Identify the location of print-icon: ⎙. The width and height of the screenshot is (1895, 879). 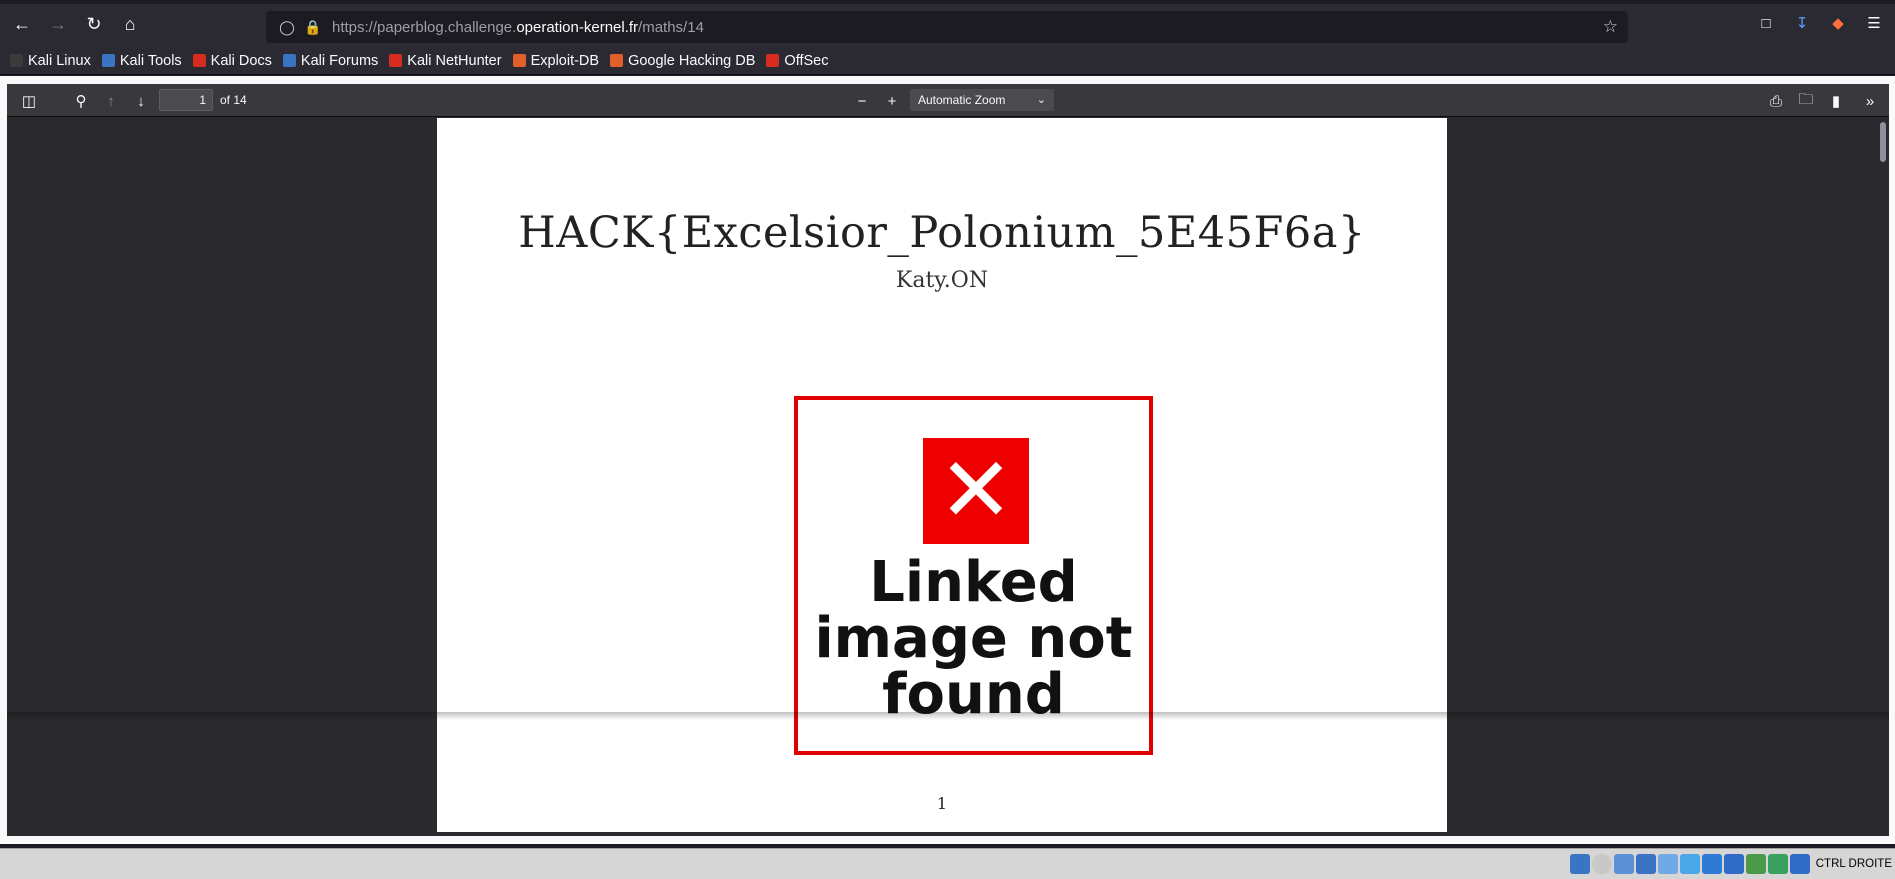
(1776, 101).